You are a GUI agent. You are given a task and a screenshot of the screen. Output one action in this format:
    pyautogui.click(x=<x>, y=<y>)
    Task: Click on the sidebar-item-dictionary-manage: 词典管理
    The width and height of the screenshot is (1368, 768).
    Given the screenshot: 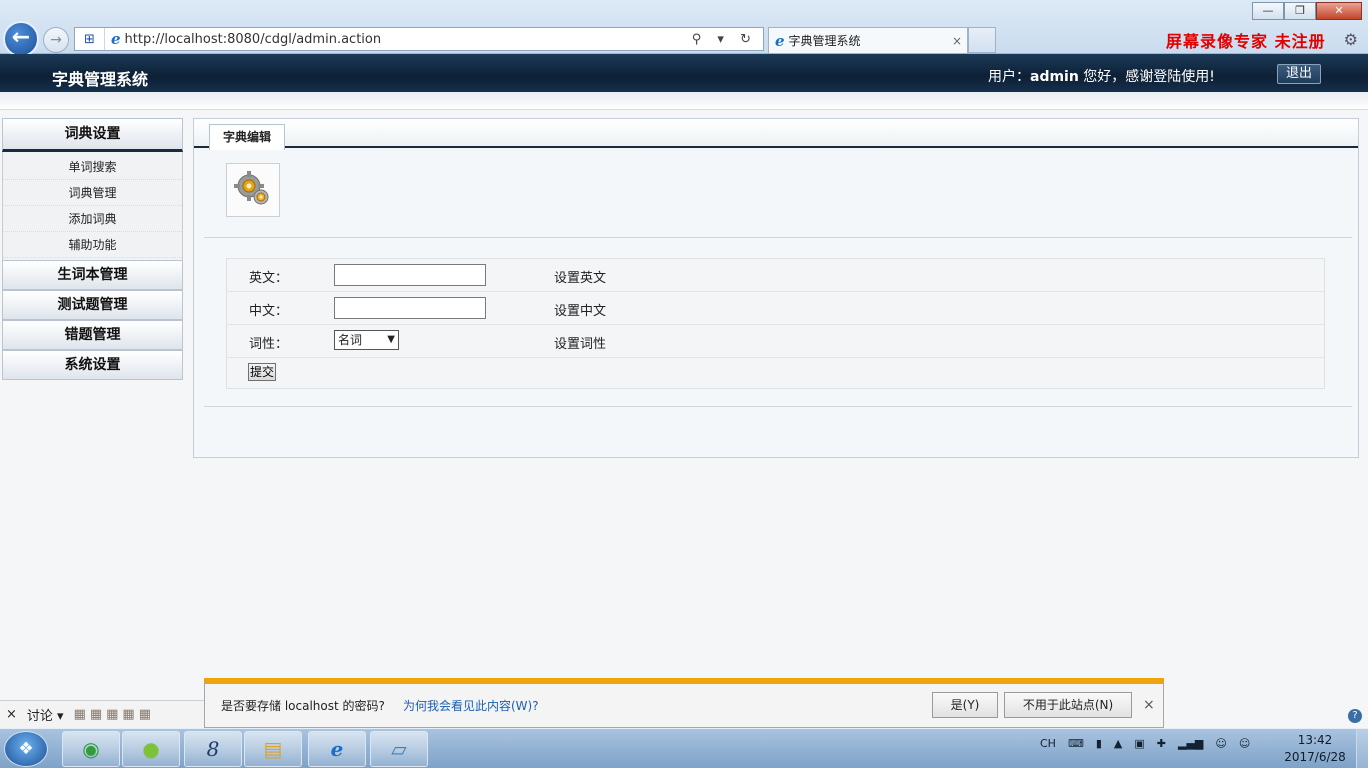 What is the action you would take?
    pyautogui.click(x=92, y=193)
    